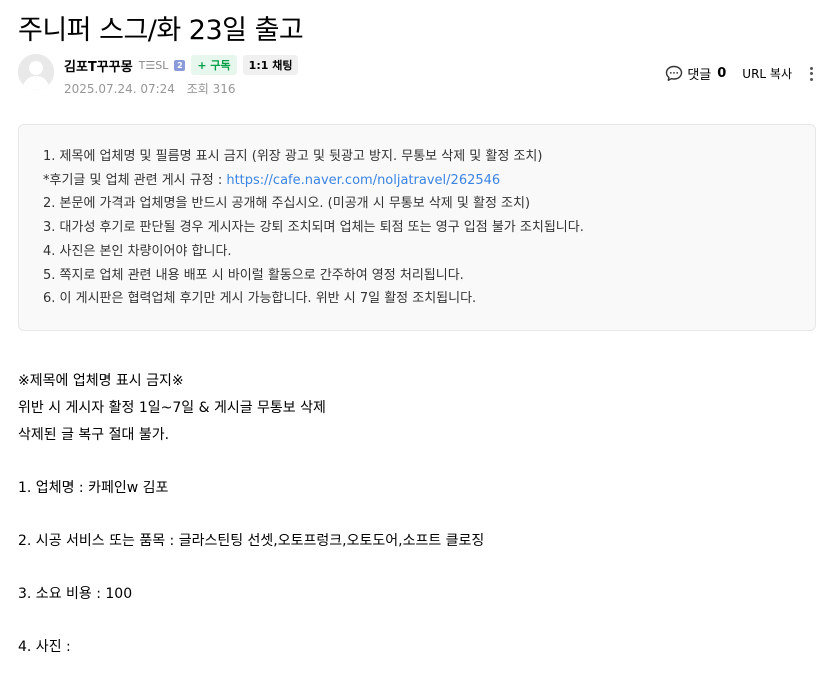 The height and width of the screenshot is (683, 822). Describe the element at coordinates (94, 435) in the screenshot. I see `body-warning-restore: 삭제된 글 복구 절대 불가.` at that location.